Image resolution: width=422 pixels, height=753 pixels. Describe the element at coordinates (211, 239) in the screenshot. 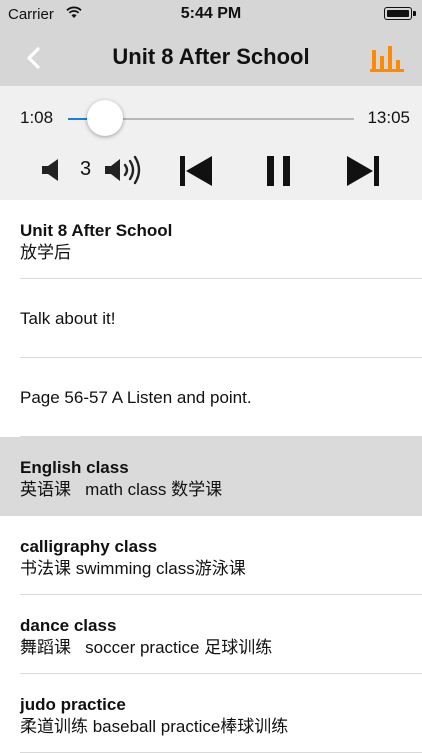

I see `list-item: Unit 8 After School 放学后` at that location.